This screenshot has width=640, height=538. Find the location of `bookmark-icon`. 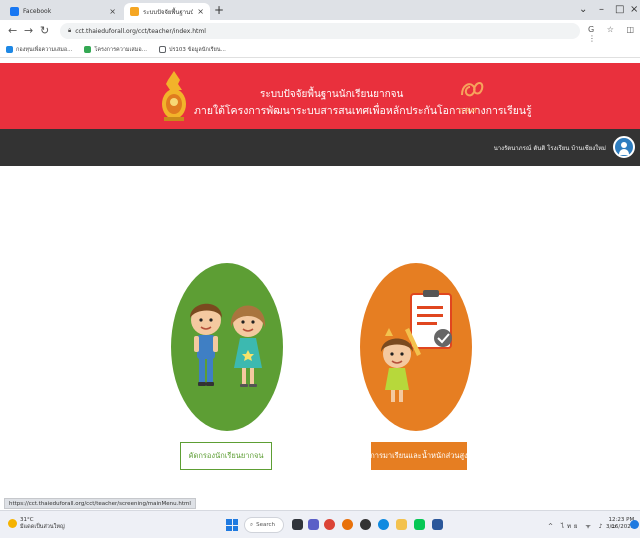

bookmark-icon is located at coordinates (9, 49).